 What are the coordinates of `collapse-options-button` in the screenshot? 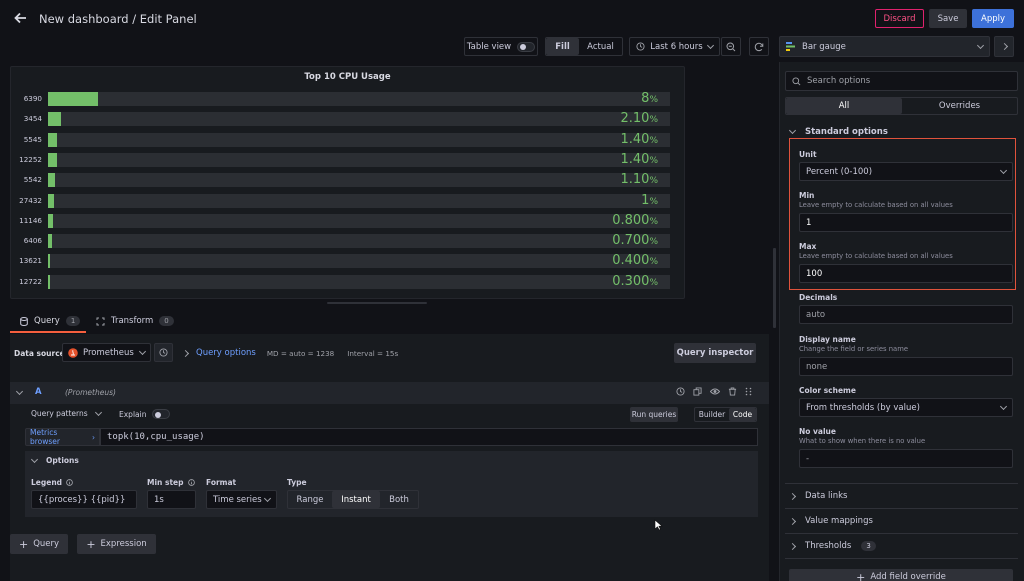 It's located at (1004, 46).